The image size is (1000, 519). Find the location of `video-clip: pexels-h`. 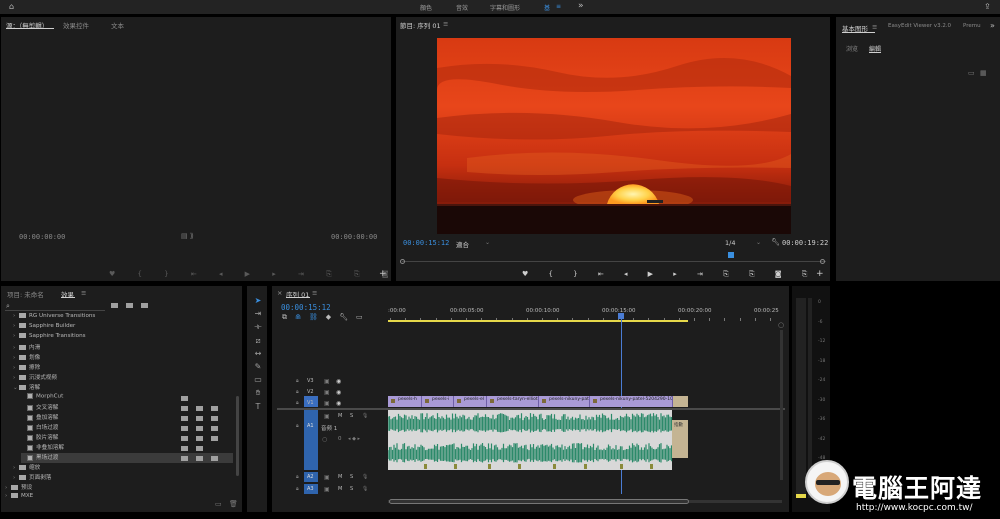

video-clip: pexels-h is located at coordinates (405, 401).